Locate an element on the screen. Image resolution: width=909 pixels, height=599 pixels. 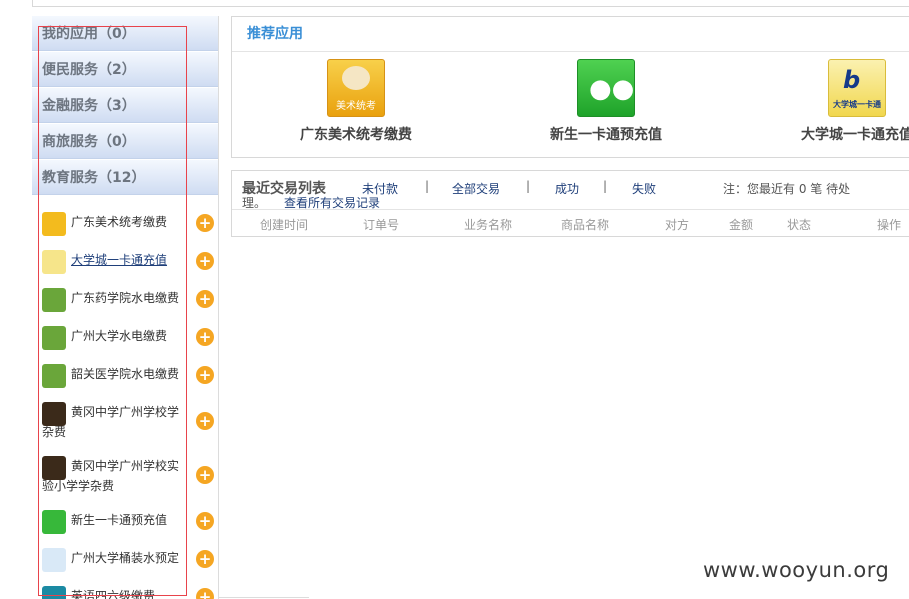
filter-success: 成功 is located at coordinates (567, 188).